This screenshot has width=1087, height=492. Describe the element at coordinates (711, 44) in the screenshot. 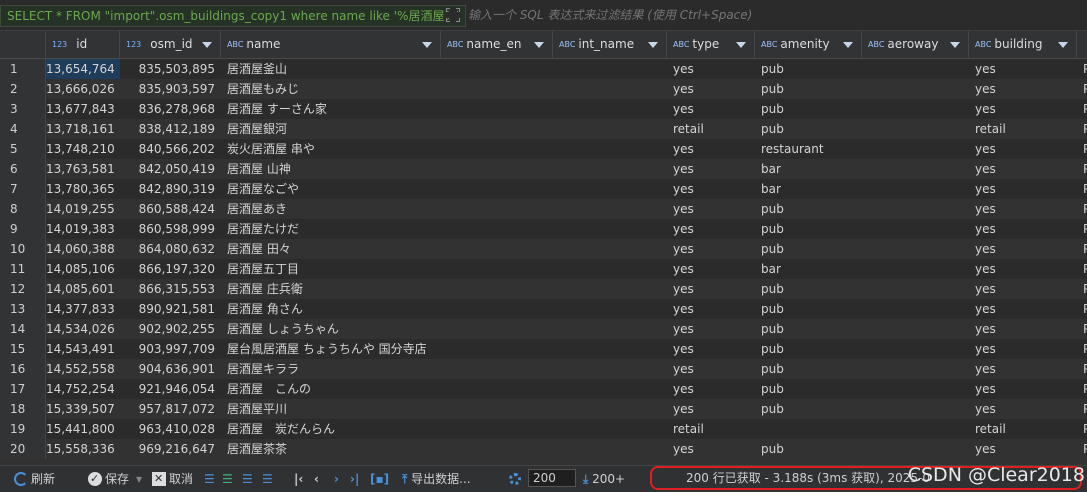

I see `column-header-type: ABC type` at that location.